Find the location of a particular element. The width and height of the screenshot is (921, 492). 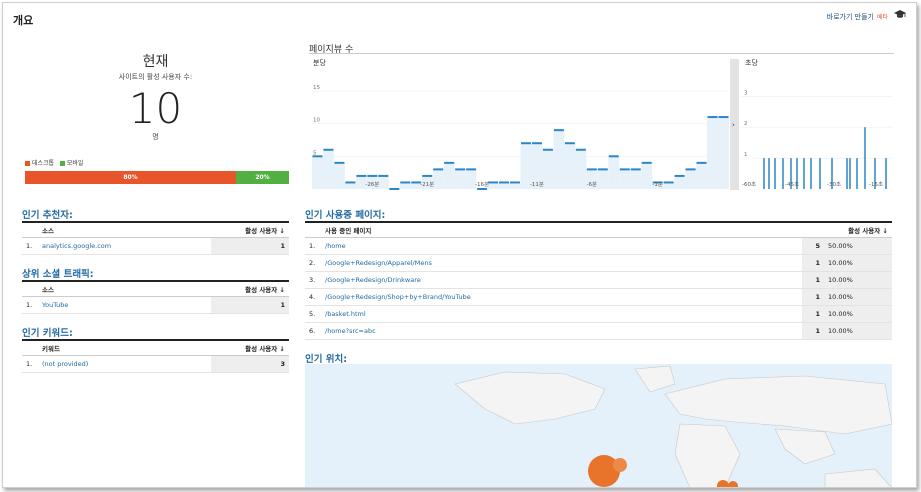

top-social-section: 상위 소셜 트래픽: 소스 활성 사용자 ↓ 1. YouTube 1 is located at coordinates (155, 290).